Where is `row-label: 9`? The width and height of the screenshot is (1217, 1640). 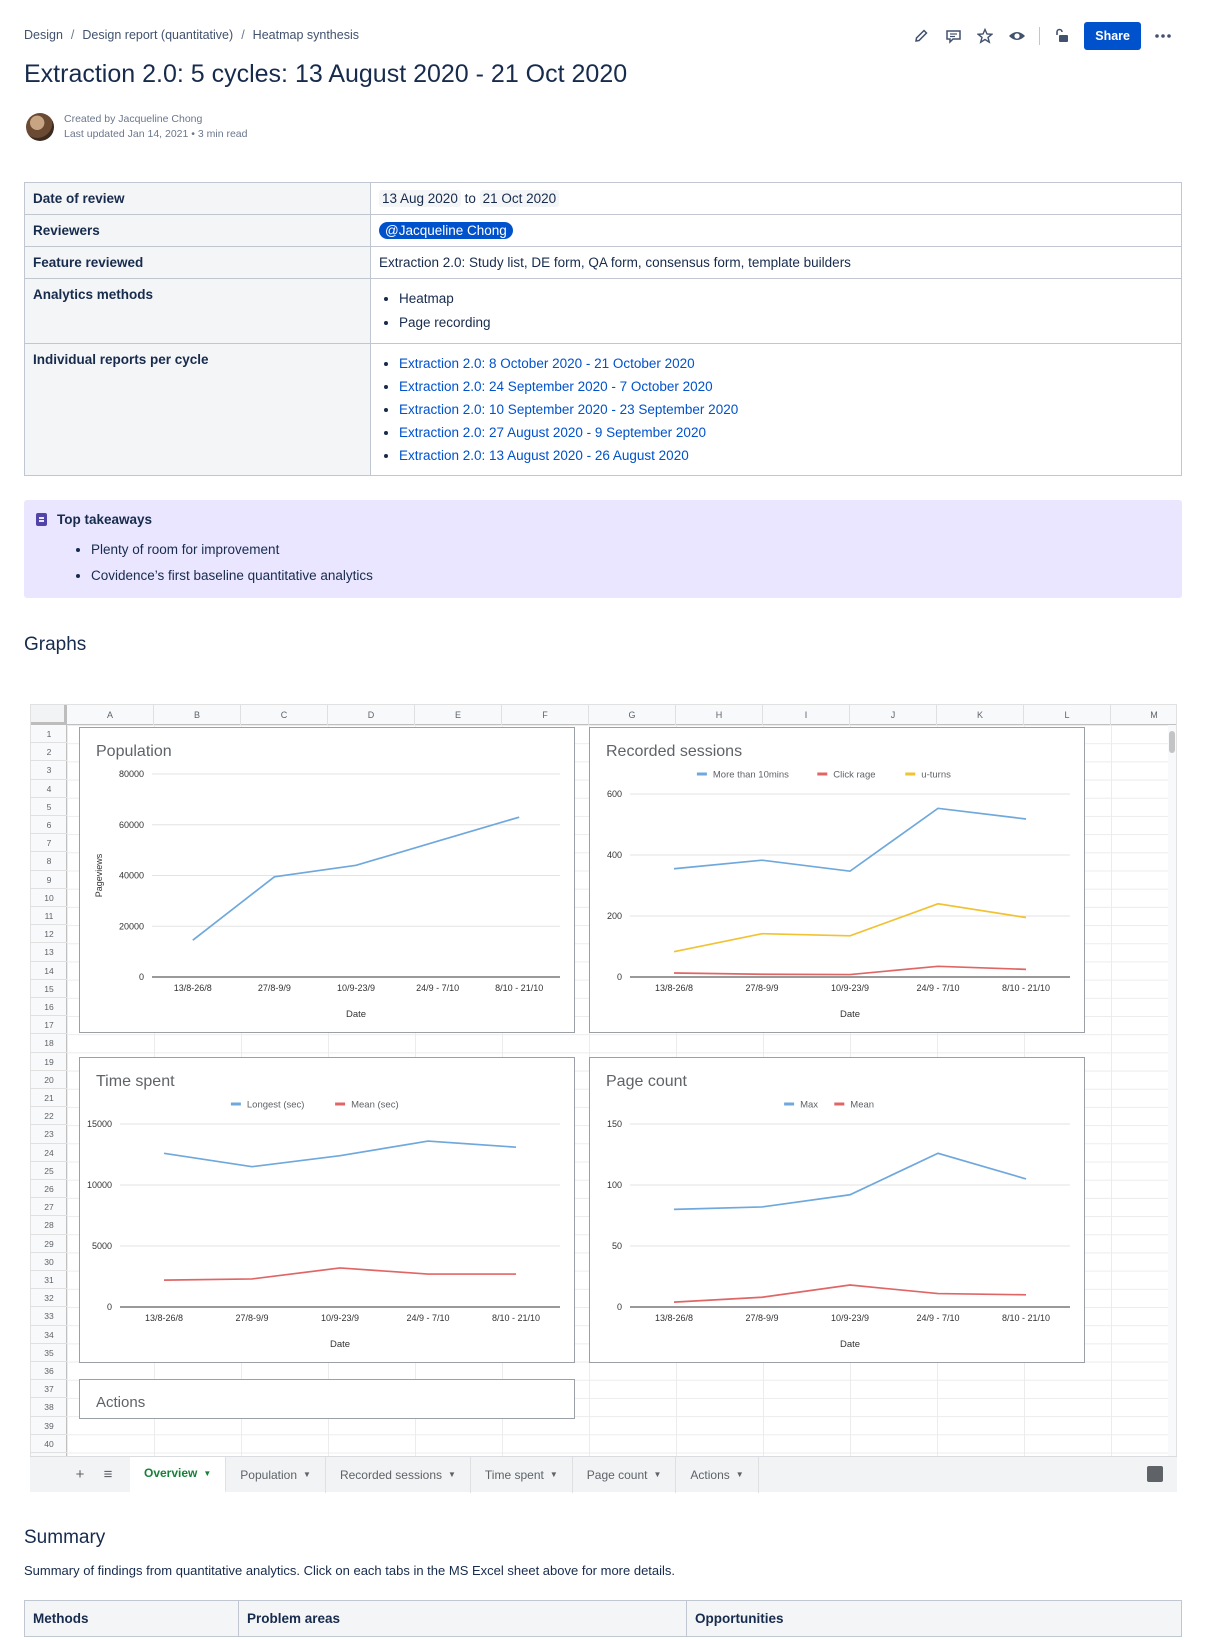
row-label: 9 is located at coordinates (49, 880).